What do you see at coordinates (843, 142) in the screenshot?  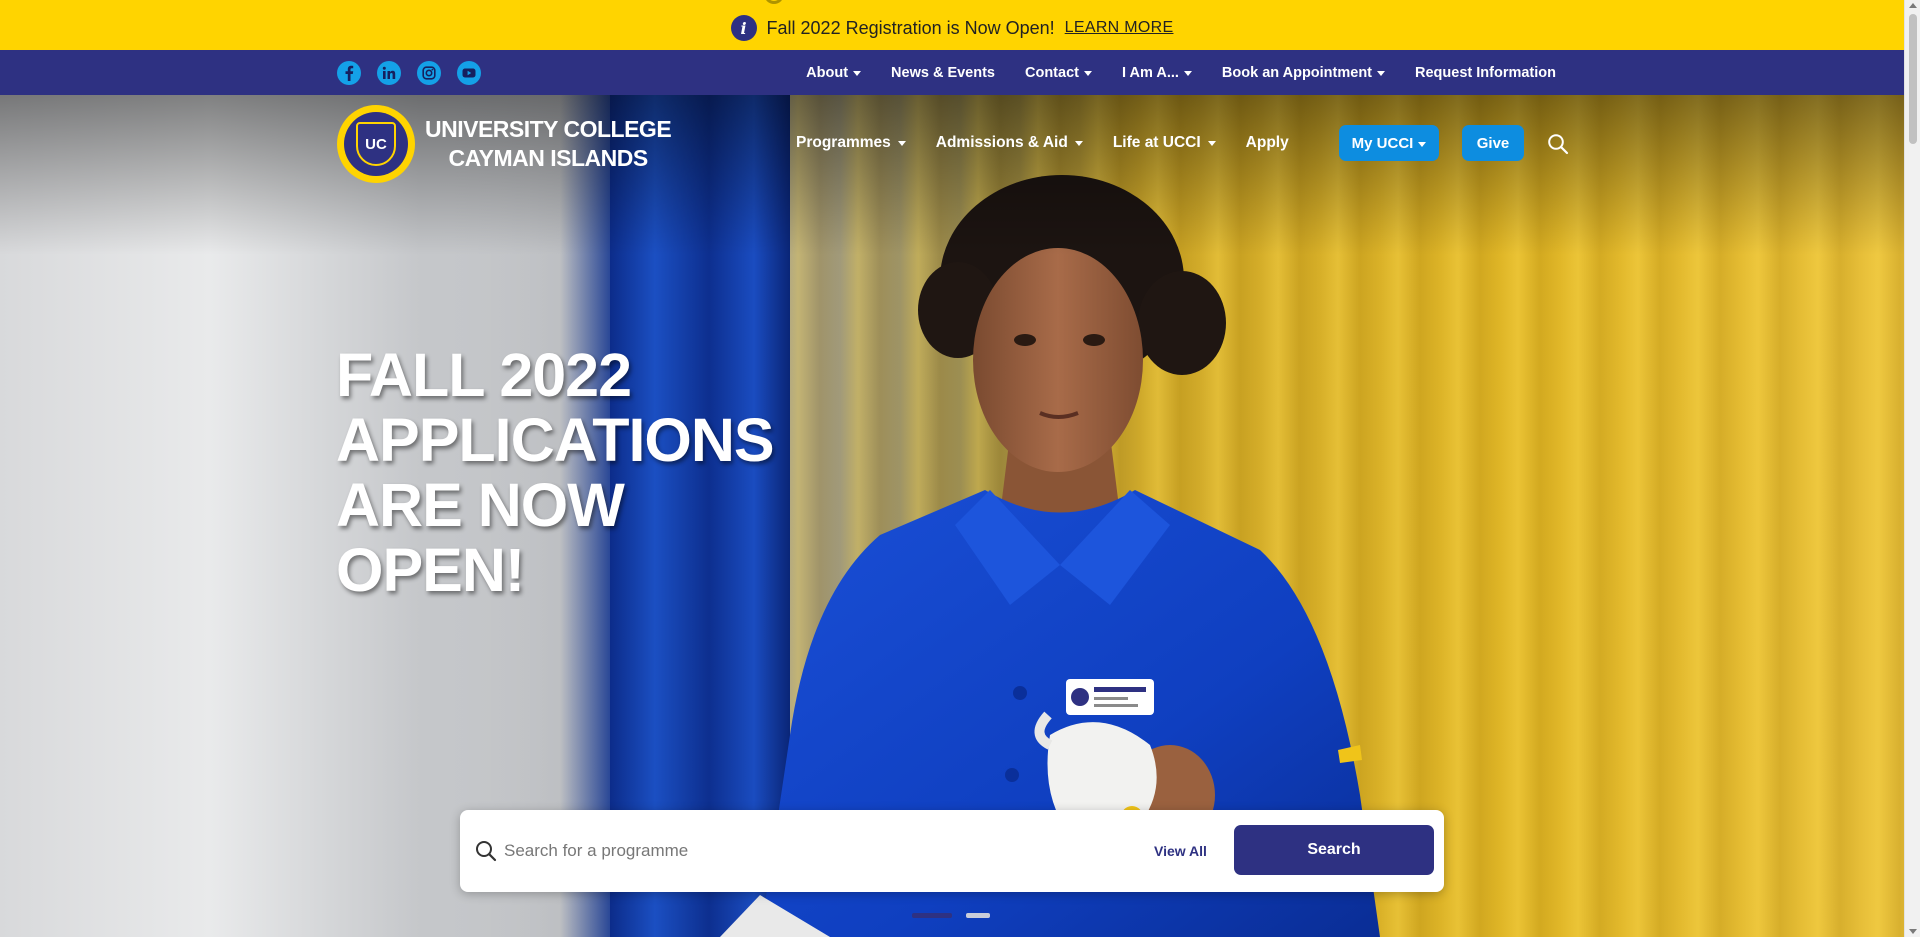 I see `nav-programmes-label: Programmes` at bounding box center [843, 142].